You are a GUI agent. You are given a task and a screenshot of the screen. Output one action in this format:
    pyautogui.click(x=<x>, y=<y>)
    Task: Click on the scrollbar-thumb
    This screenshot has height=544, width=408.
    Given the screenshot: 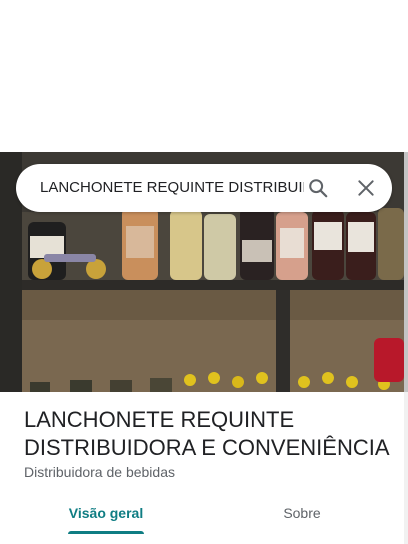 What is the action you would take?
    pyautogui.click(x=406, y=272)
    